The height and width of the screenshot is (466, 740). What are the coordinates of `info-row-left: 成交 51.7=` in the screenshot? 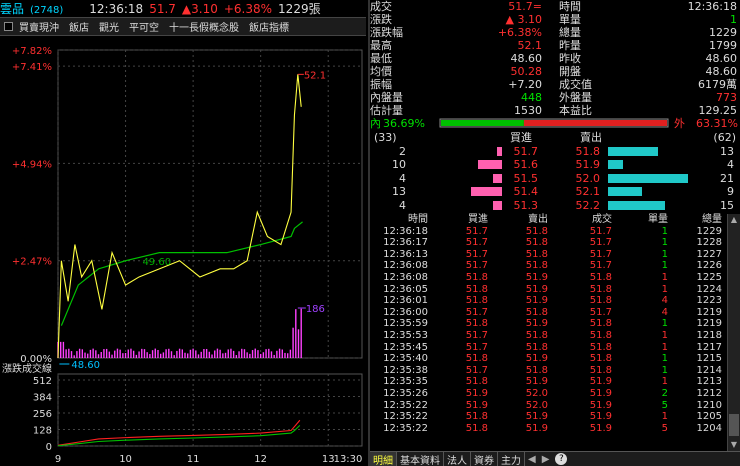 It's located at (460, 6).